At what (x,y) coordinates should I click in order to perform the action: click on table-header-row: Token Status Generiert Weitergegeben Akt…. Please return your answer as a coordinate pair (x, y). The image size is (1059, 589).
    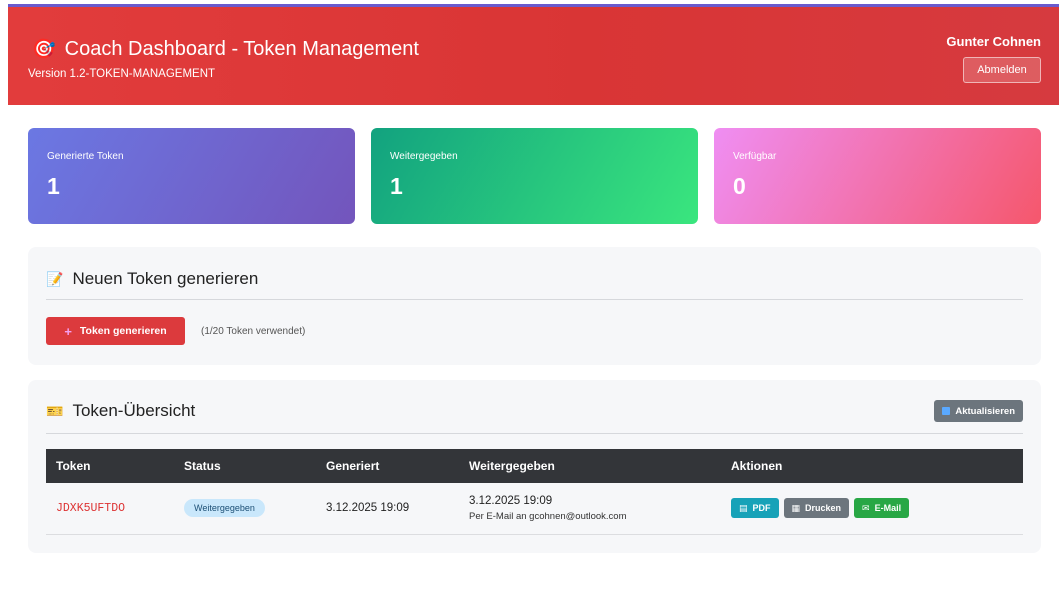
    Looking at the image, I should click on (534, 466).